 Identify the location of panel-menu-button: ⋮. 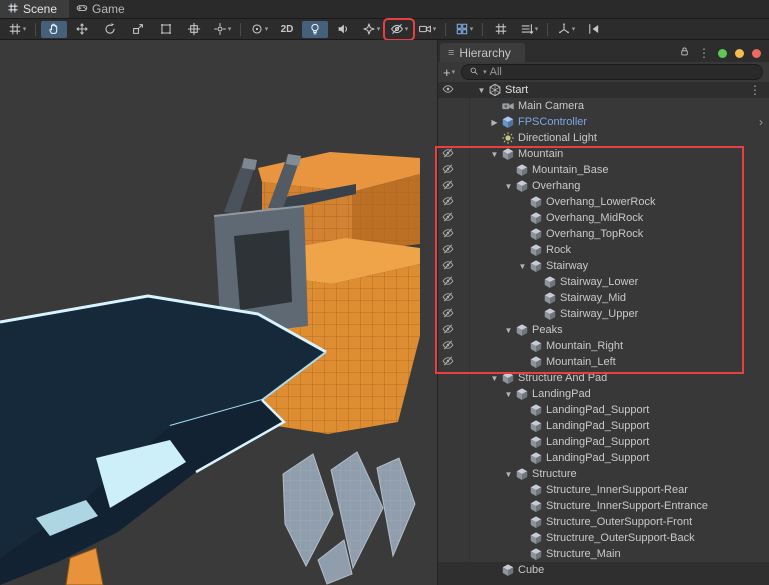
(704, 53).